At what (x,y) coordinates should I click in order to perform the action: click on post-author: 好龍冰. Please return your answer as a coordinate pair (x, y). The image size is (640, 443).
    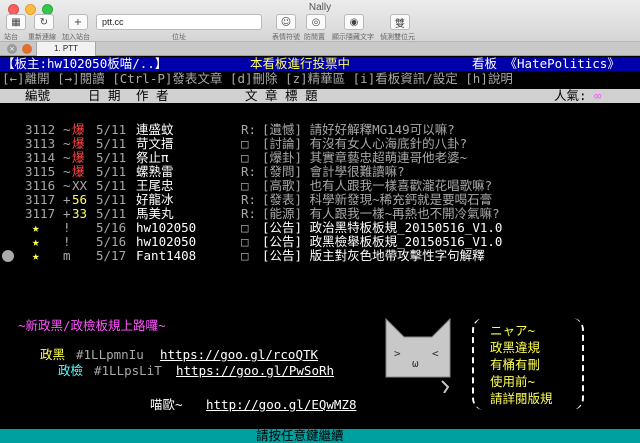
    Looking at the image, I should click on (155, 199).